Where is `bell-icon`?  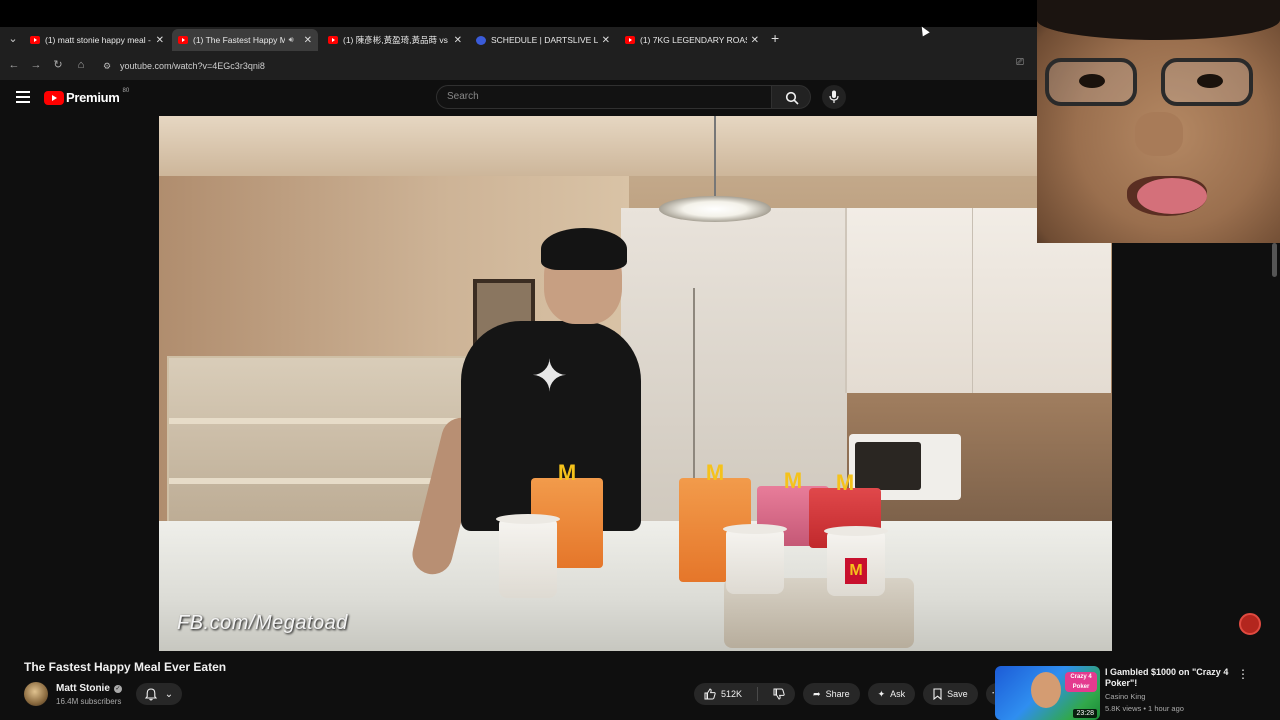 bell-icon is located at coordinates (150, 693).